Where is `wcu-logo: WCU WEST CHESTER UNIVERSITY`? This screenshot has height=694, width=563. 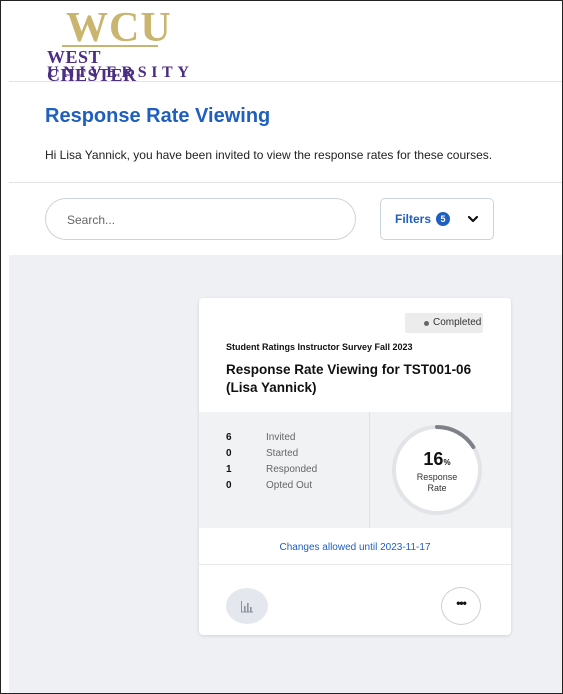
wcu-logo: WCU WEST CHESTER UNIVERSITY is located at coordinates (114, 44).